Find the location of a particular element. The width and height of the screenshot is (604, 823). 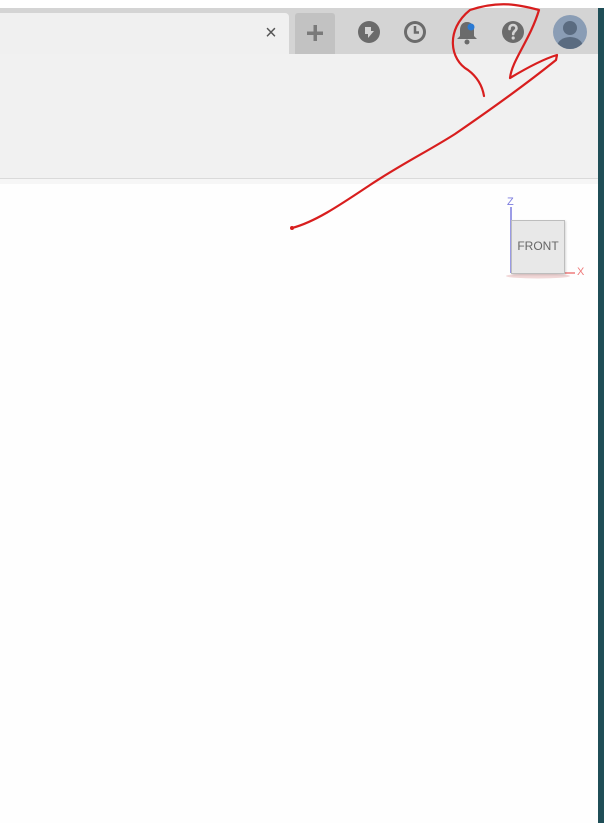

x-axis-label: X is located at coordinates (581, 272).